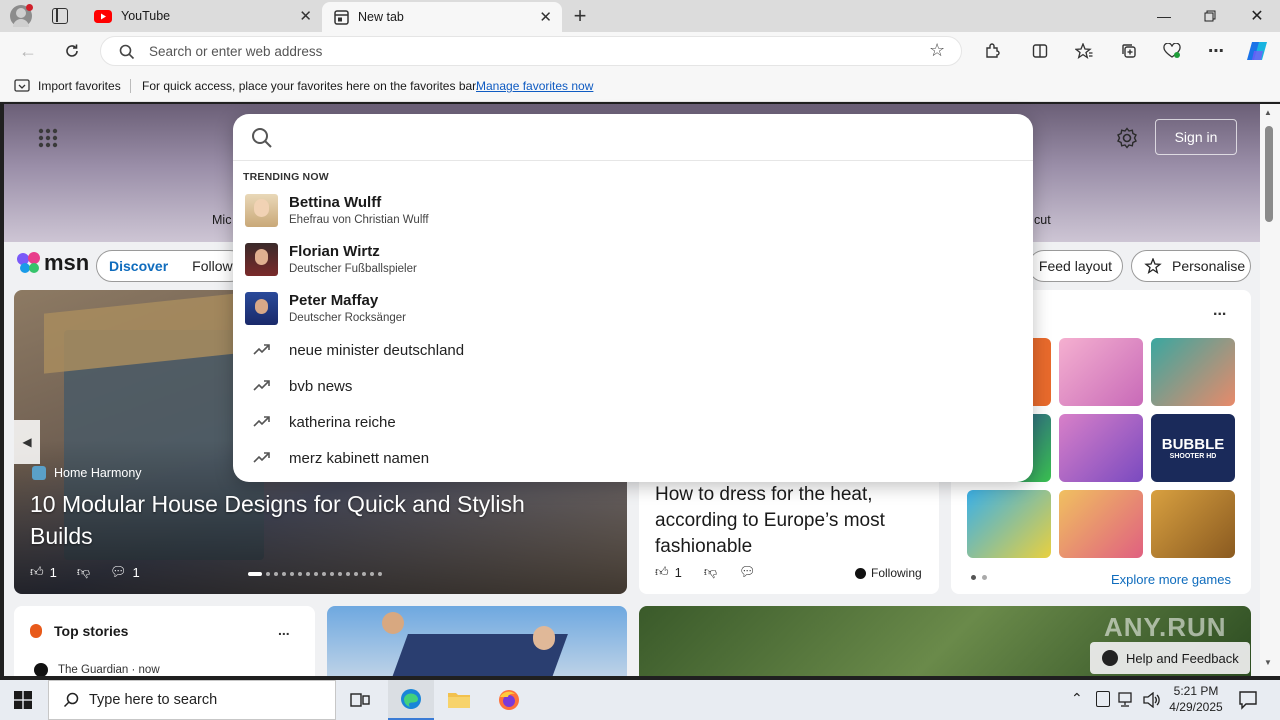 The image size is (1280, 720). I want to click on tab-title: New tab, so click(381, 17).